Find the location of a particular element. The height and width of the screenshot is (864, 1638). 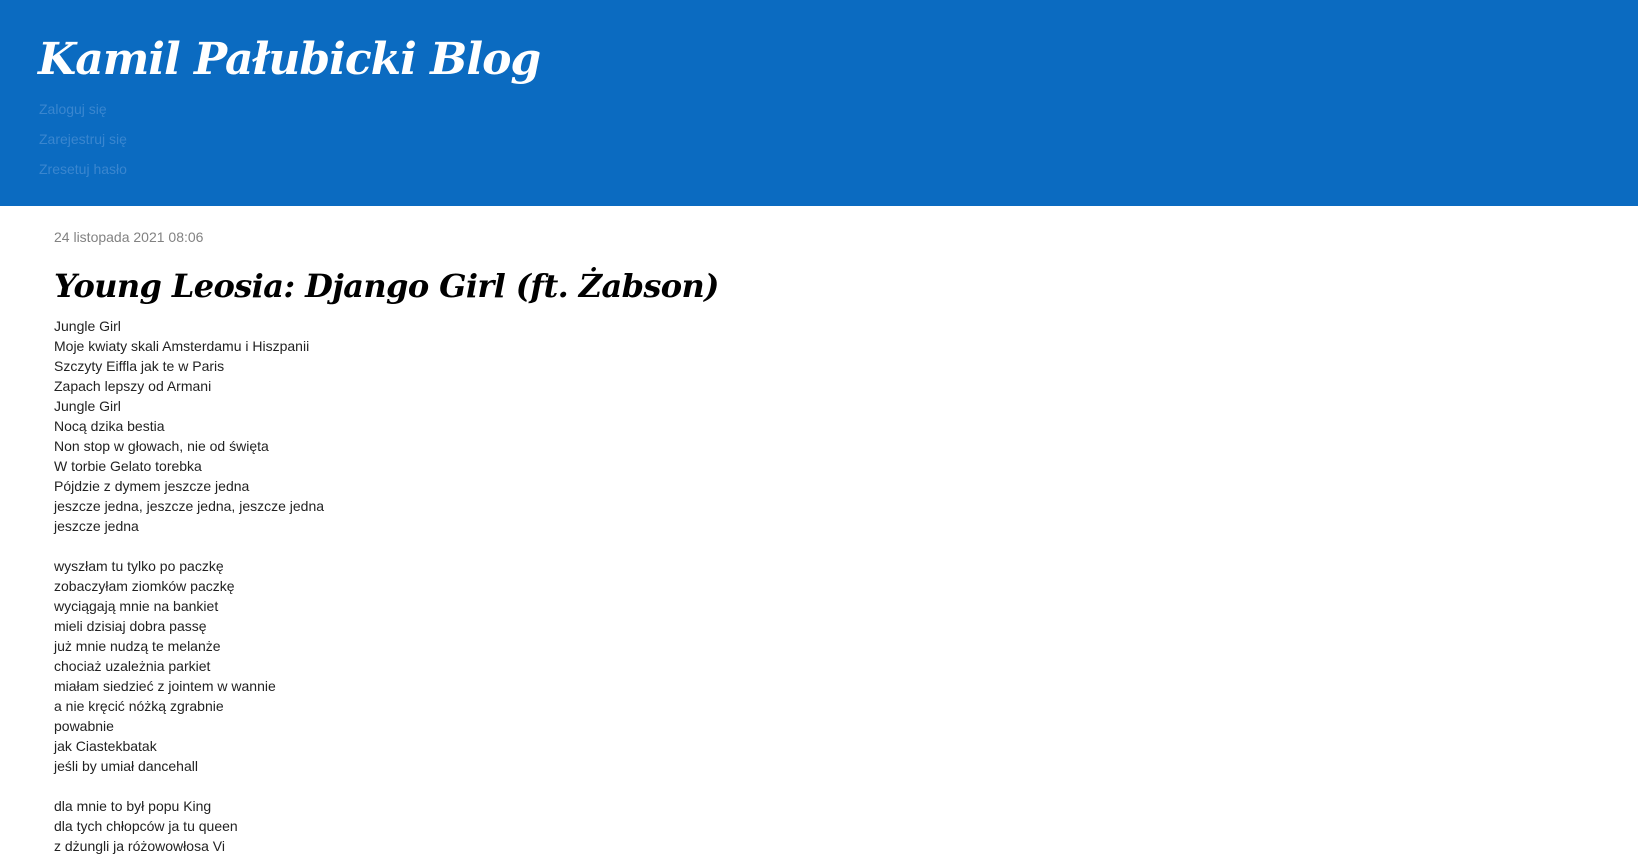

reset-password-link: Zresetuj hasło is located at coordinates (83, 169).